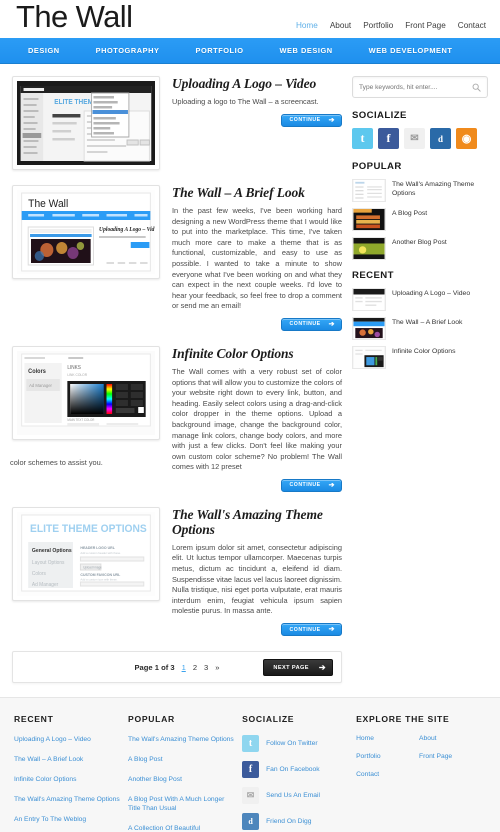 The image size is (500, 832). Describe the element at coordinates (419, 242) in the screenshot. I see `popular-link: Another Blog Post` at that location.